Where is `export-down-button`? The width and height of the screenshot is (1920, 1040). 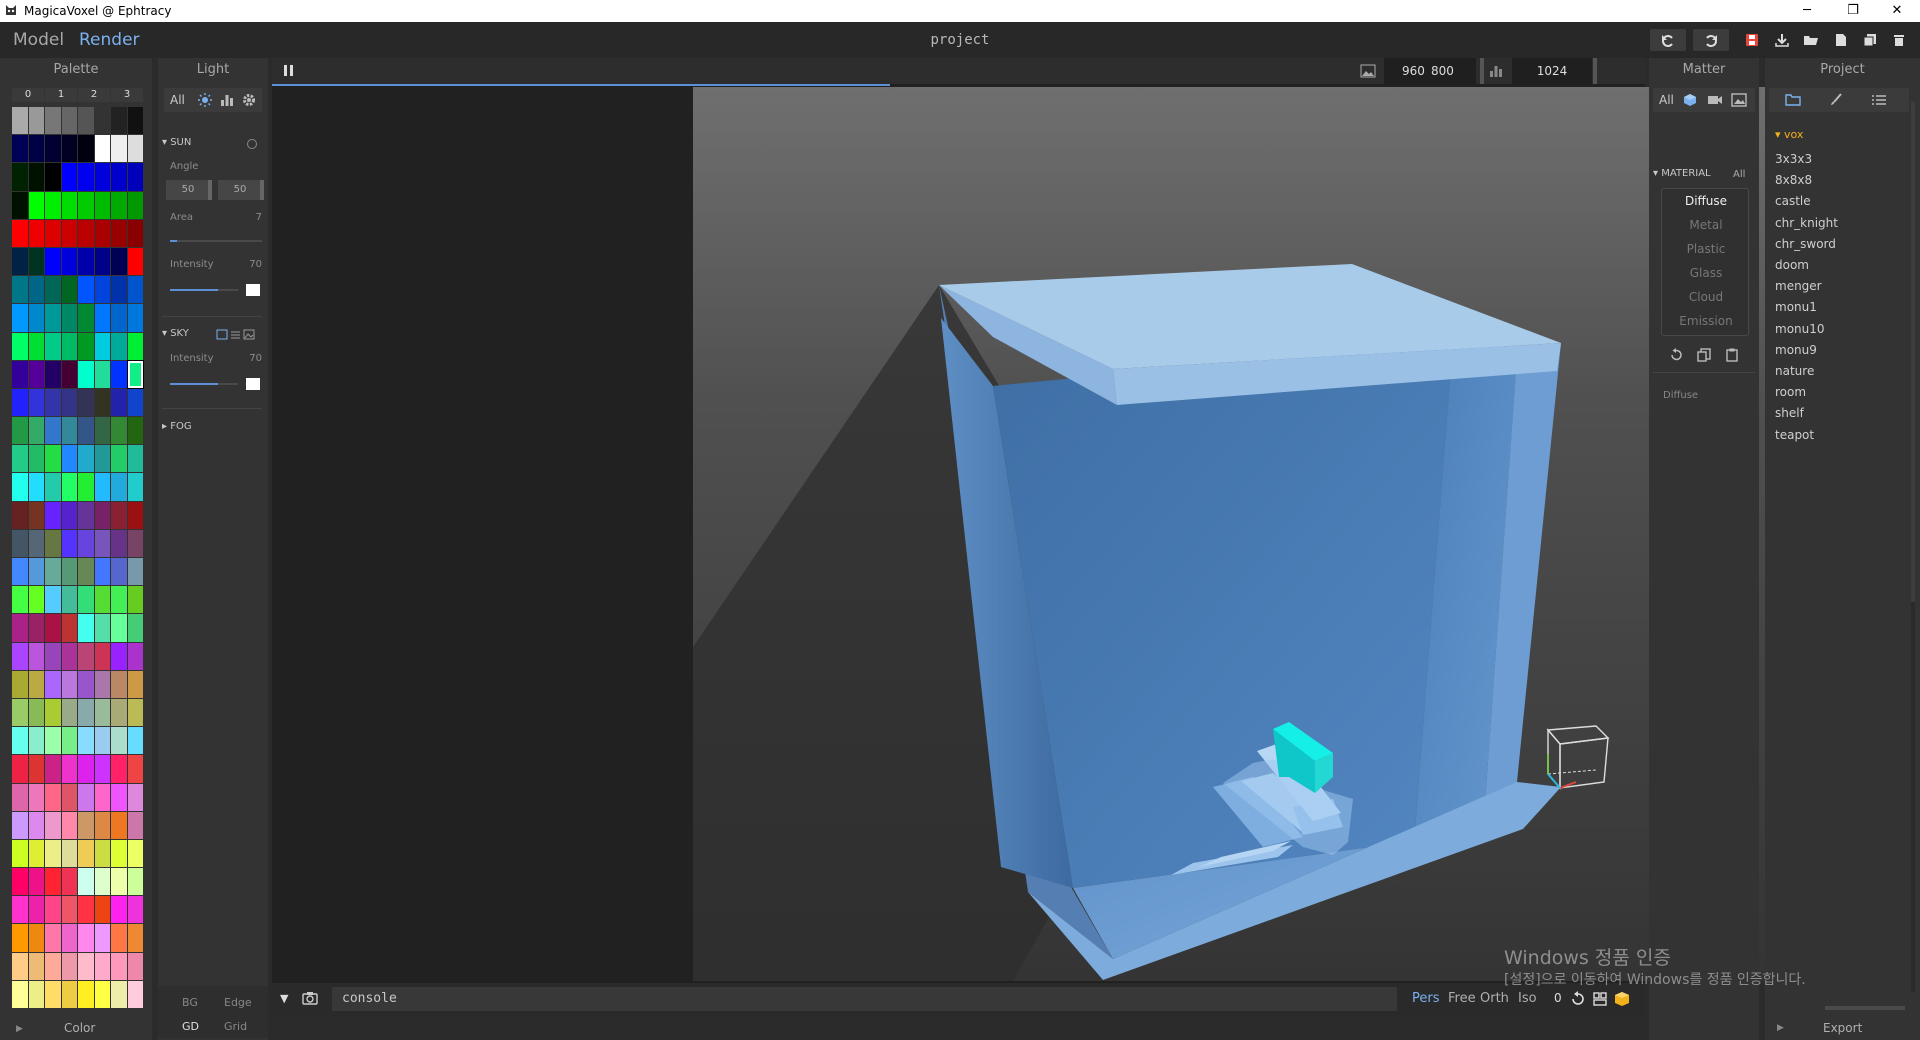 export-down-button is located at coordinates (1782, 40).